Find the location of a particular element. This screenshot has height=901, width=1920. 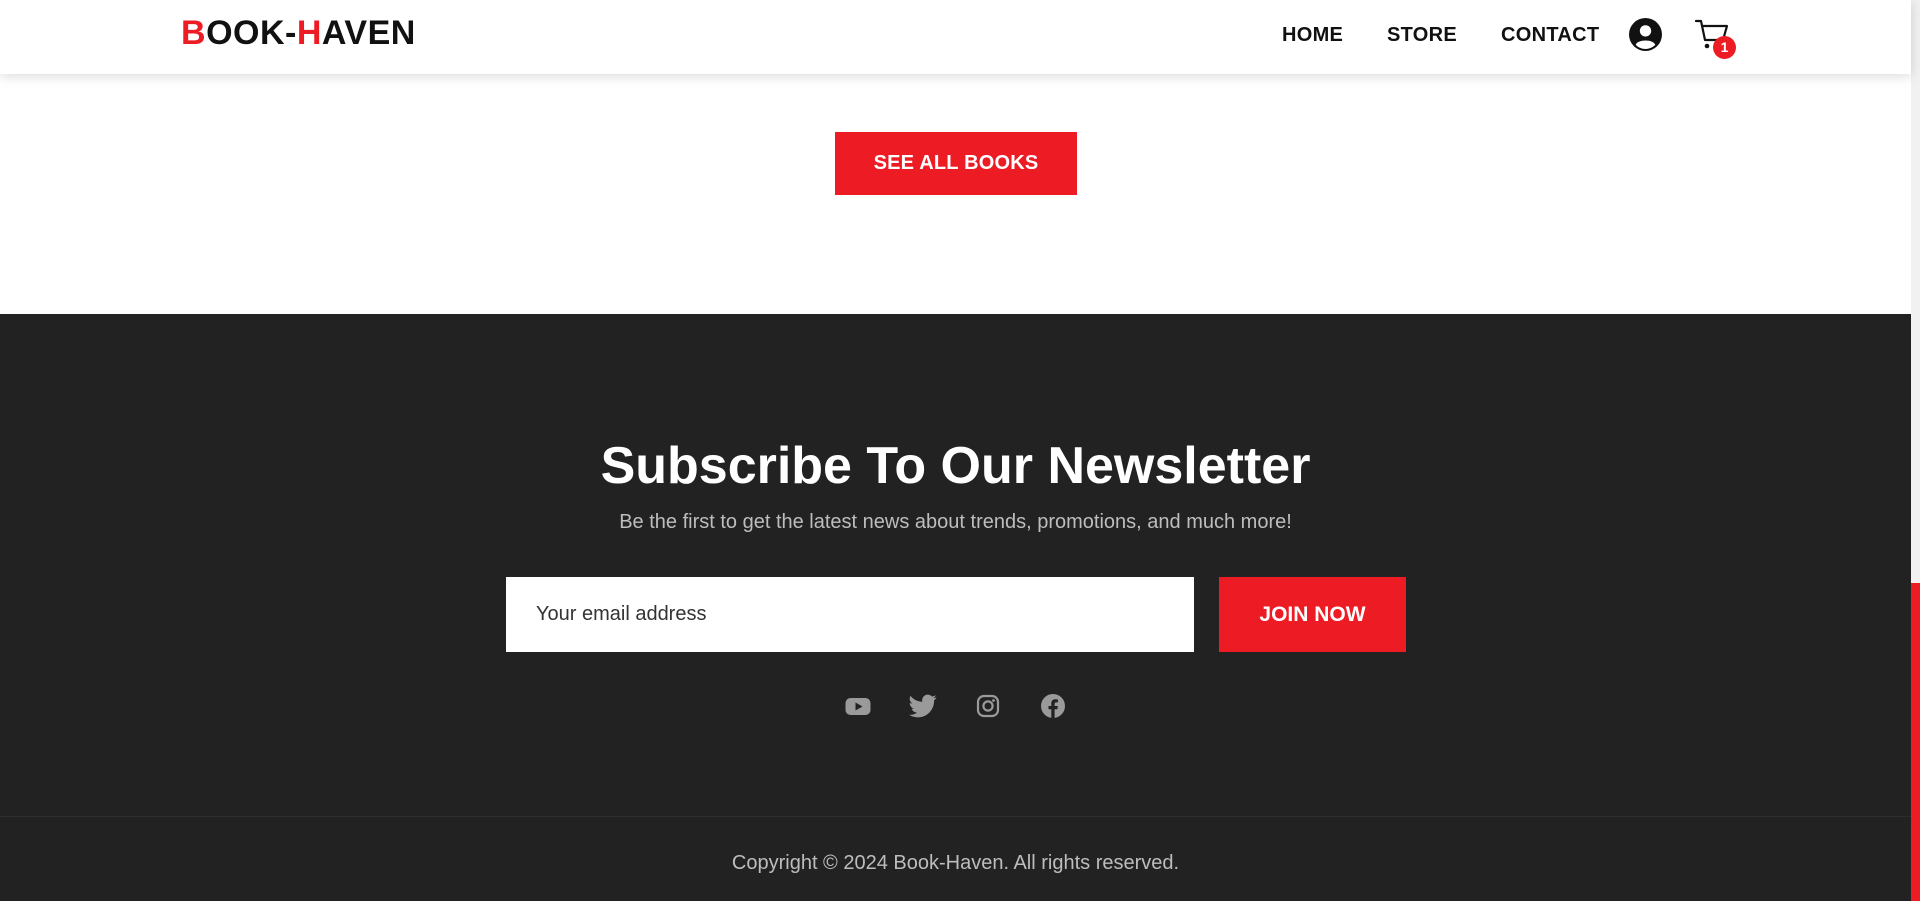

see-all-books-button: SEE ALL BOOKS is located at coordinates (956, 163).